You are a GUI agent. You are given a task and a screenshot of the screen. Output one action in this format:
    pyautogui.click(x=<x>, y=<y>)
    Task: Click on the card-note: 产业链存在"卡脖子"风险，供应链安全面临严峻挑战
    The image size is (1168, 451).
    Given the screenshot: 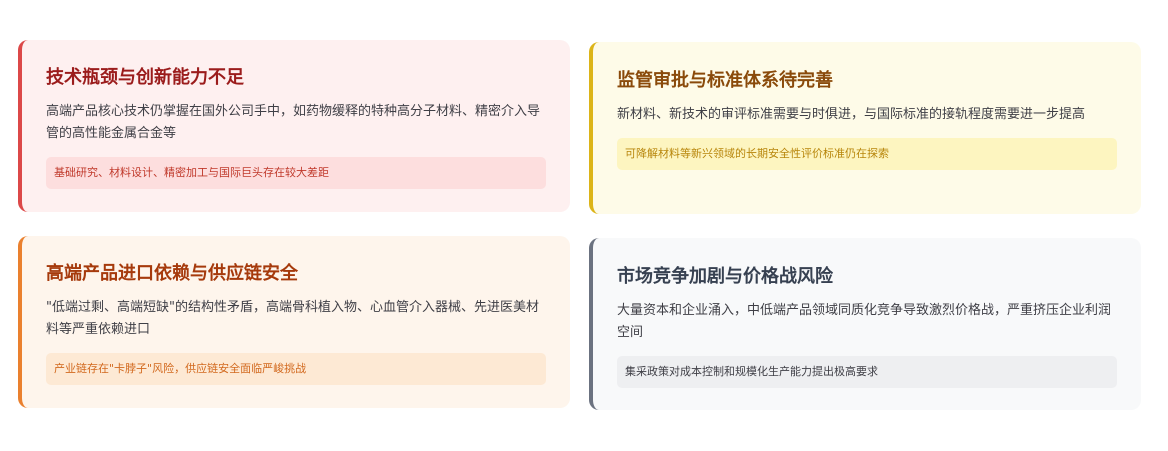 What is the action you would take?
    pyautogui.click(x=296, y=369)
    